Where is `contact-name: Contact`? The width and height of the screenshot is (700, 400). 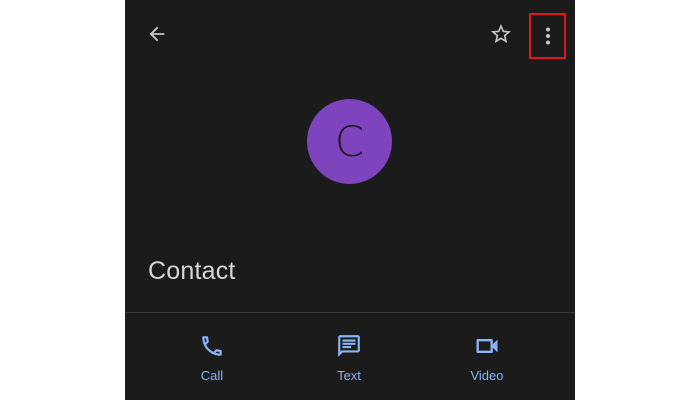
contact-name: Contact is located at coordinates (192, 271).